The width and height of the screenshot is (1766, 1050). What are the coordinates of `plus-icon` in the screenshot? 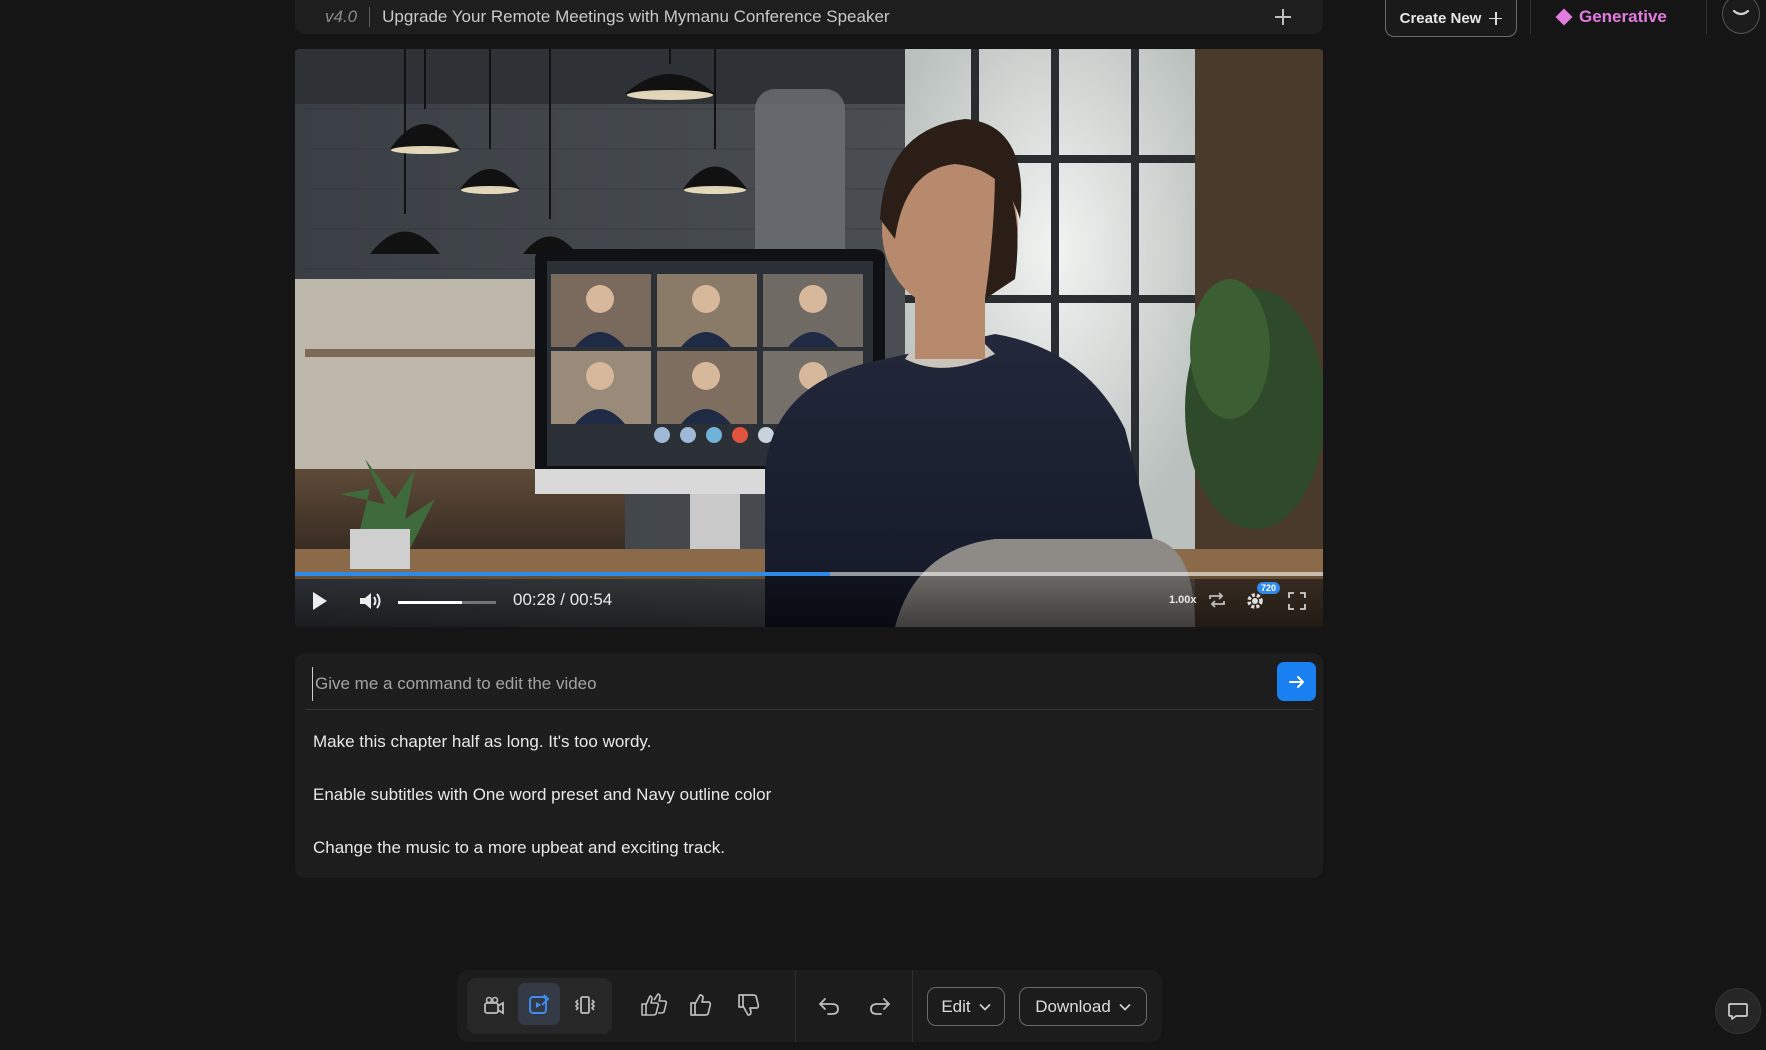 It's located at (1496, 18).